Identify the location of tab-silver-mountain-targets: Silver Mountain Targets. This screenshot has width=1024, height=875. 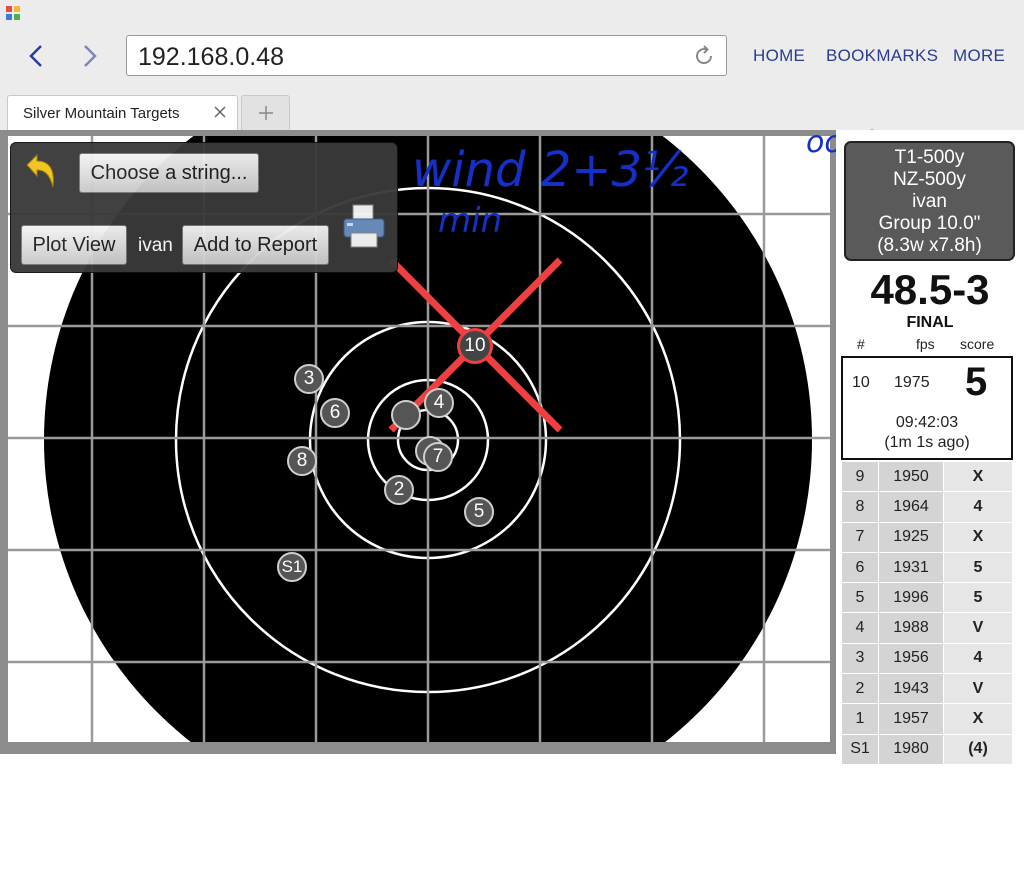
(122, 112).